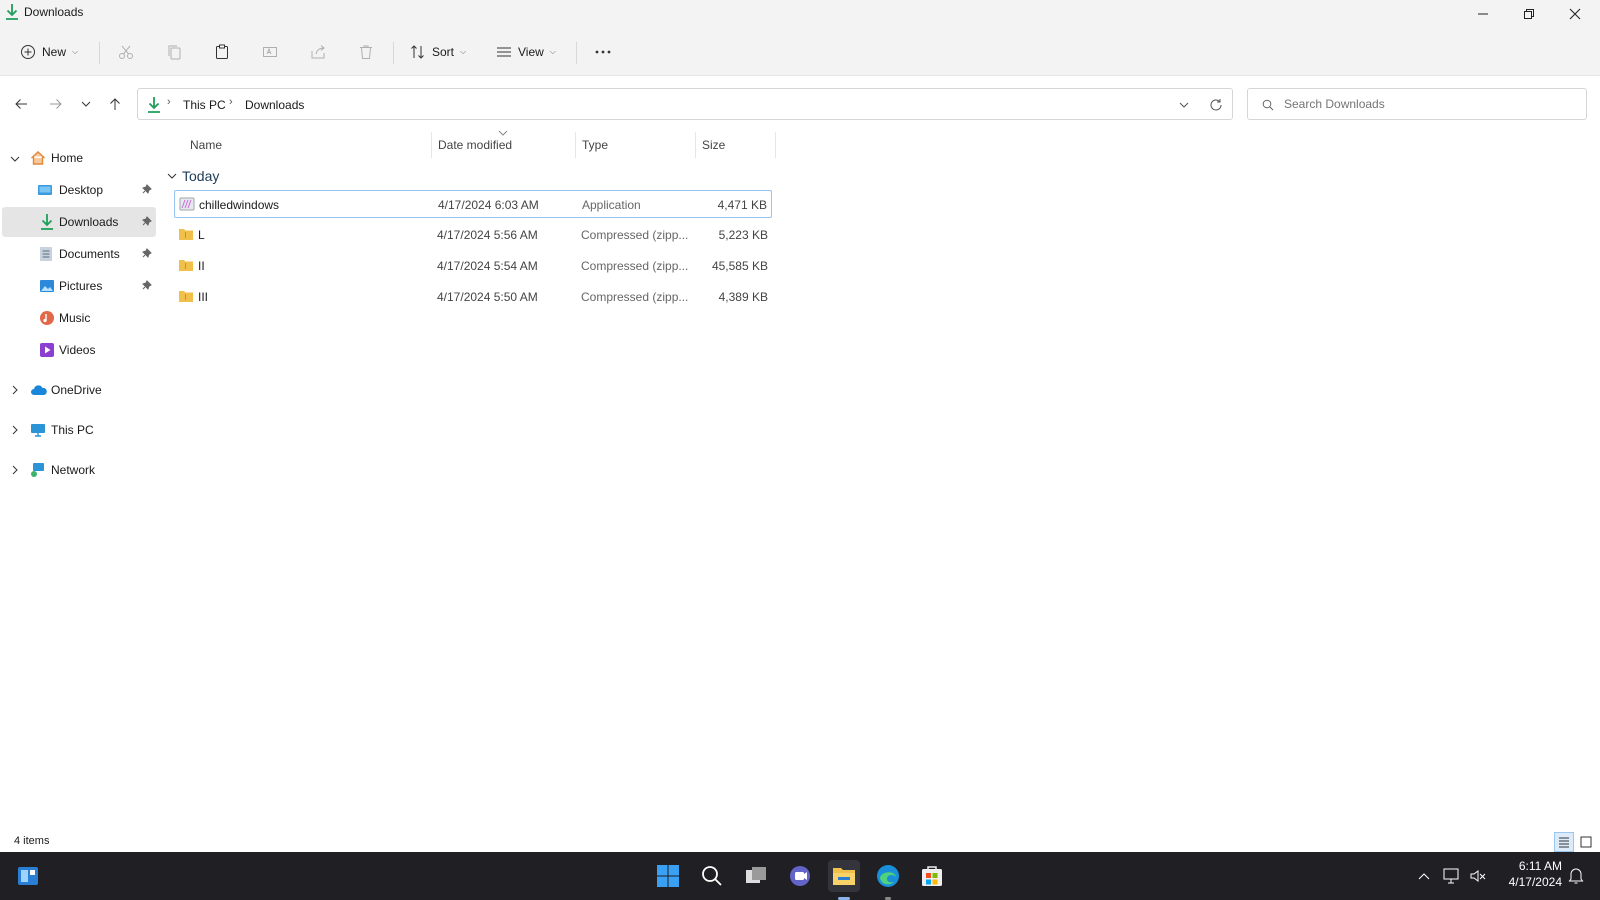  What do you see at coordinates (32, 841) in the screenshot?
I see `item-count: 4 items` at bounding box center [32, 841].